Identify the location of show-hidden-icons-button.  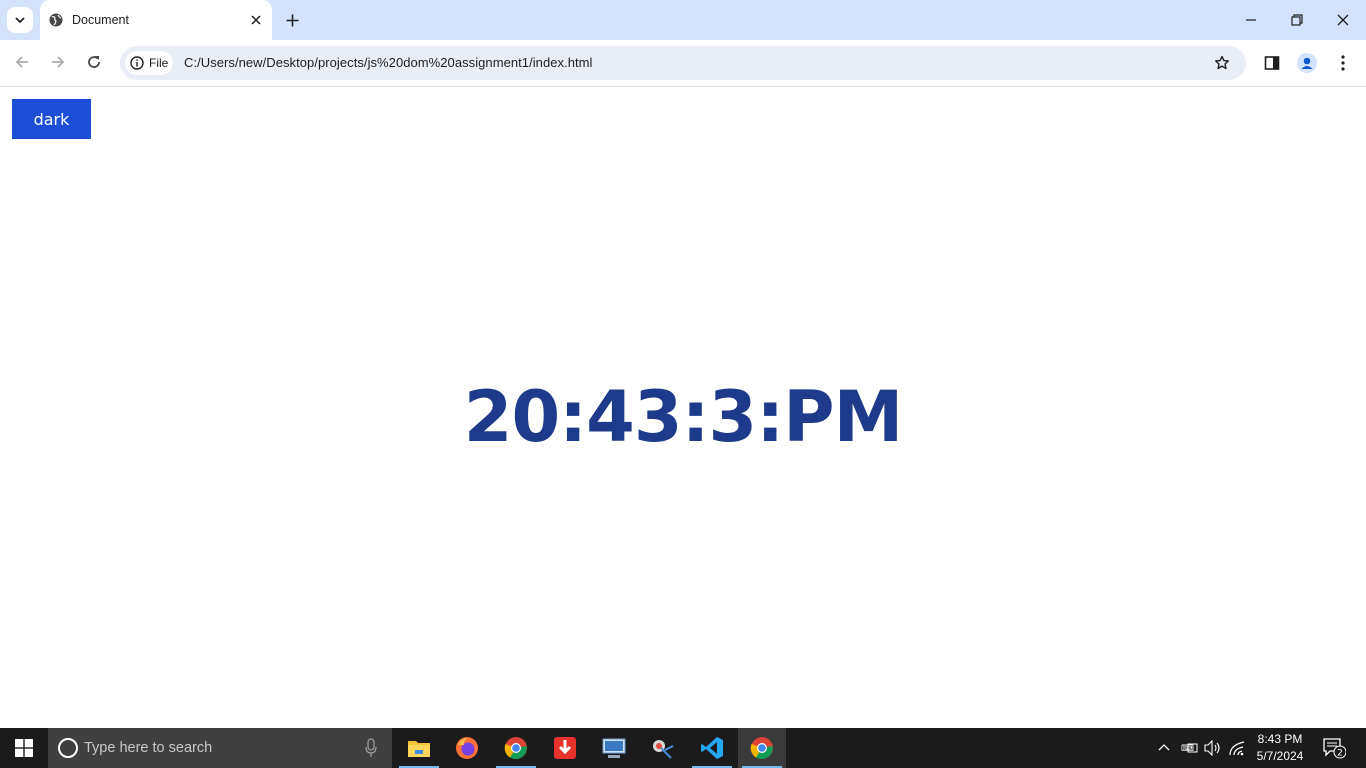
(1164, 748).